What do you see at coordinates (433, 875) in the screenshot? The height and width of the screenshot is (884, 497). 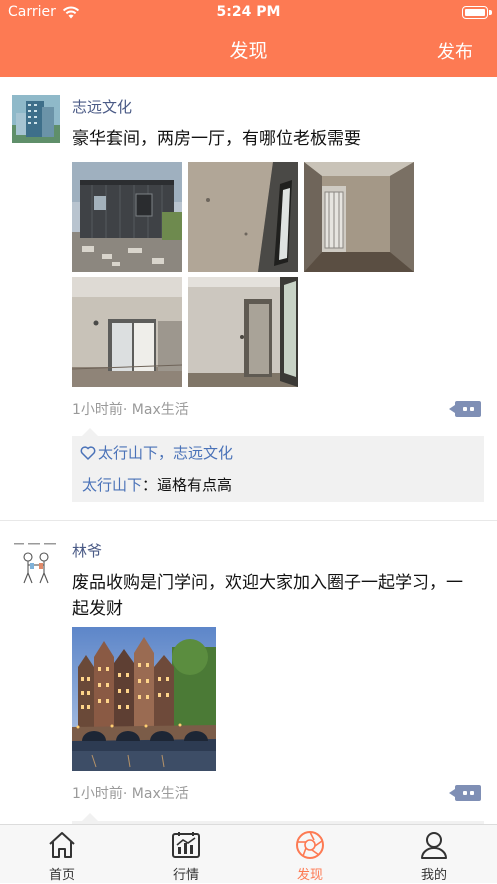 I see `tab-label: 我的` at bounding box center [433, 875].